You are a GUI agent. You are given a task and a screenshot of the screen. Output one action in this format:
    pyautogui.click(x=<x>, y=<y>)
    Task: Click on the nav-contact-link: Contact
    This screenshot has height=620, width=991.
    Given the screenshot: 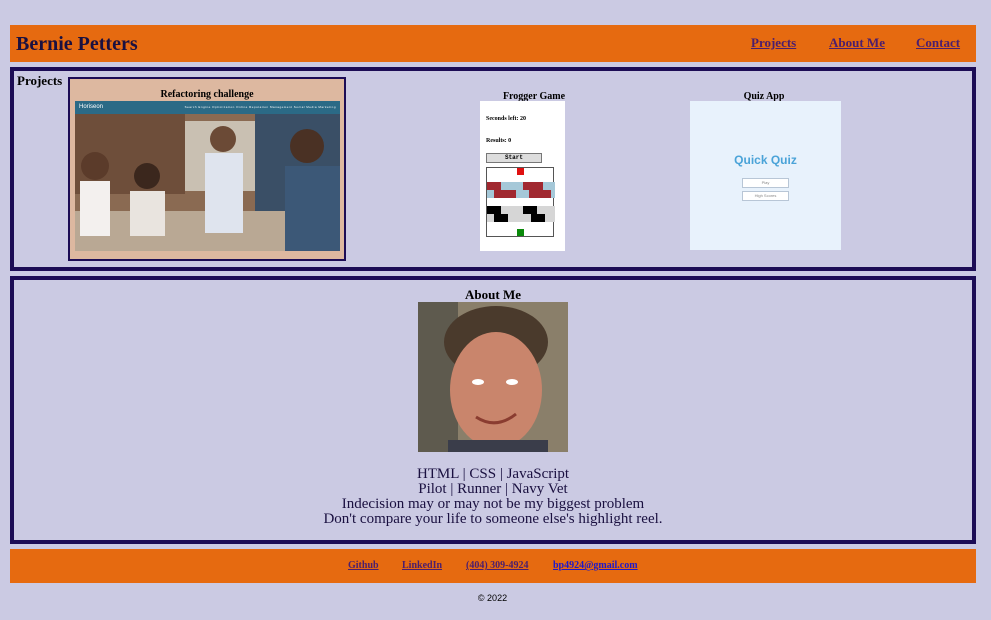 What is the action you would take?
    pyautogui.click(x=938, y=43)
    